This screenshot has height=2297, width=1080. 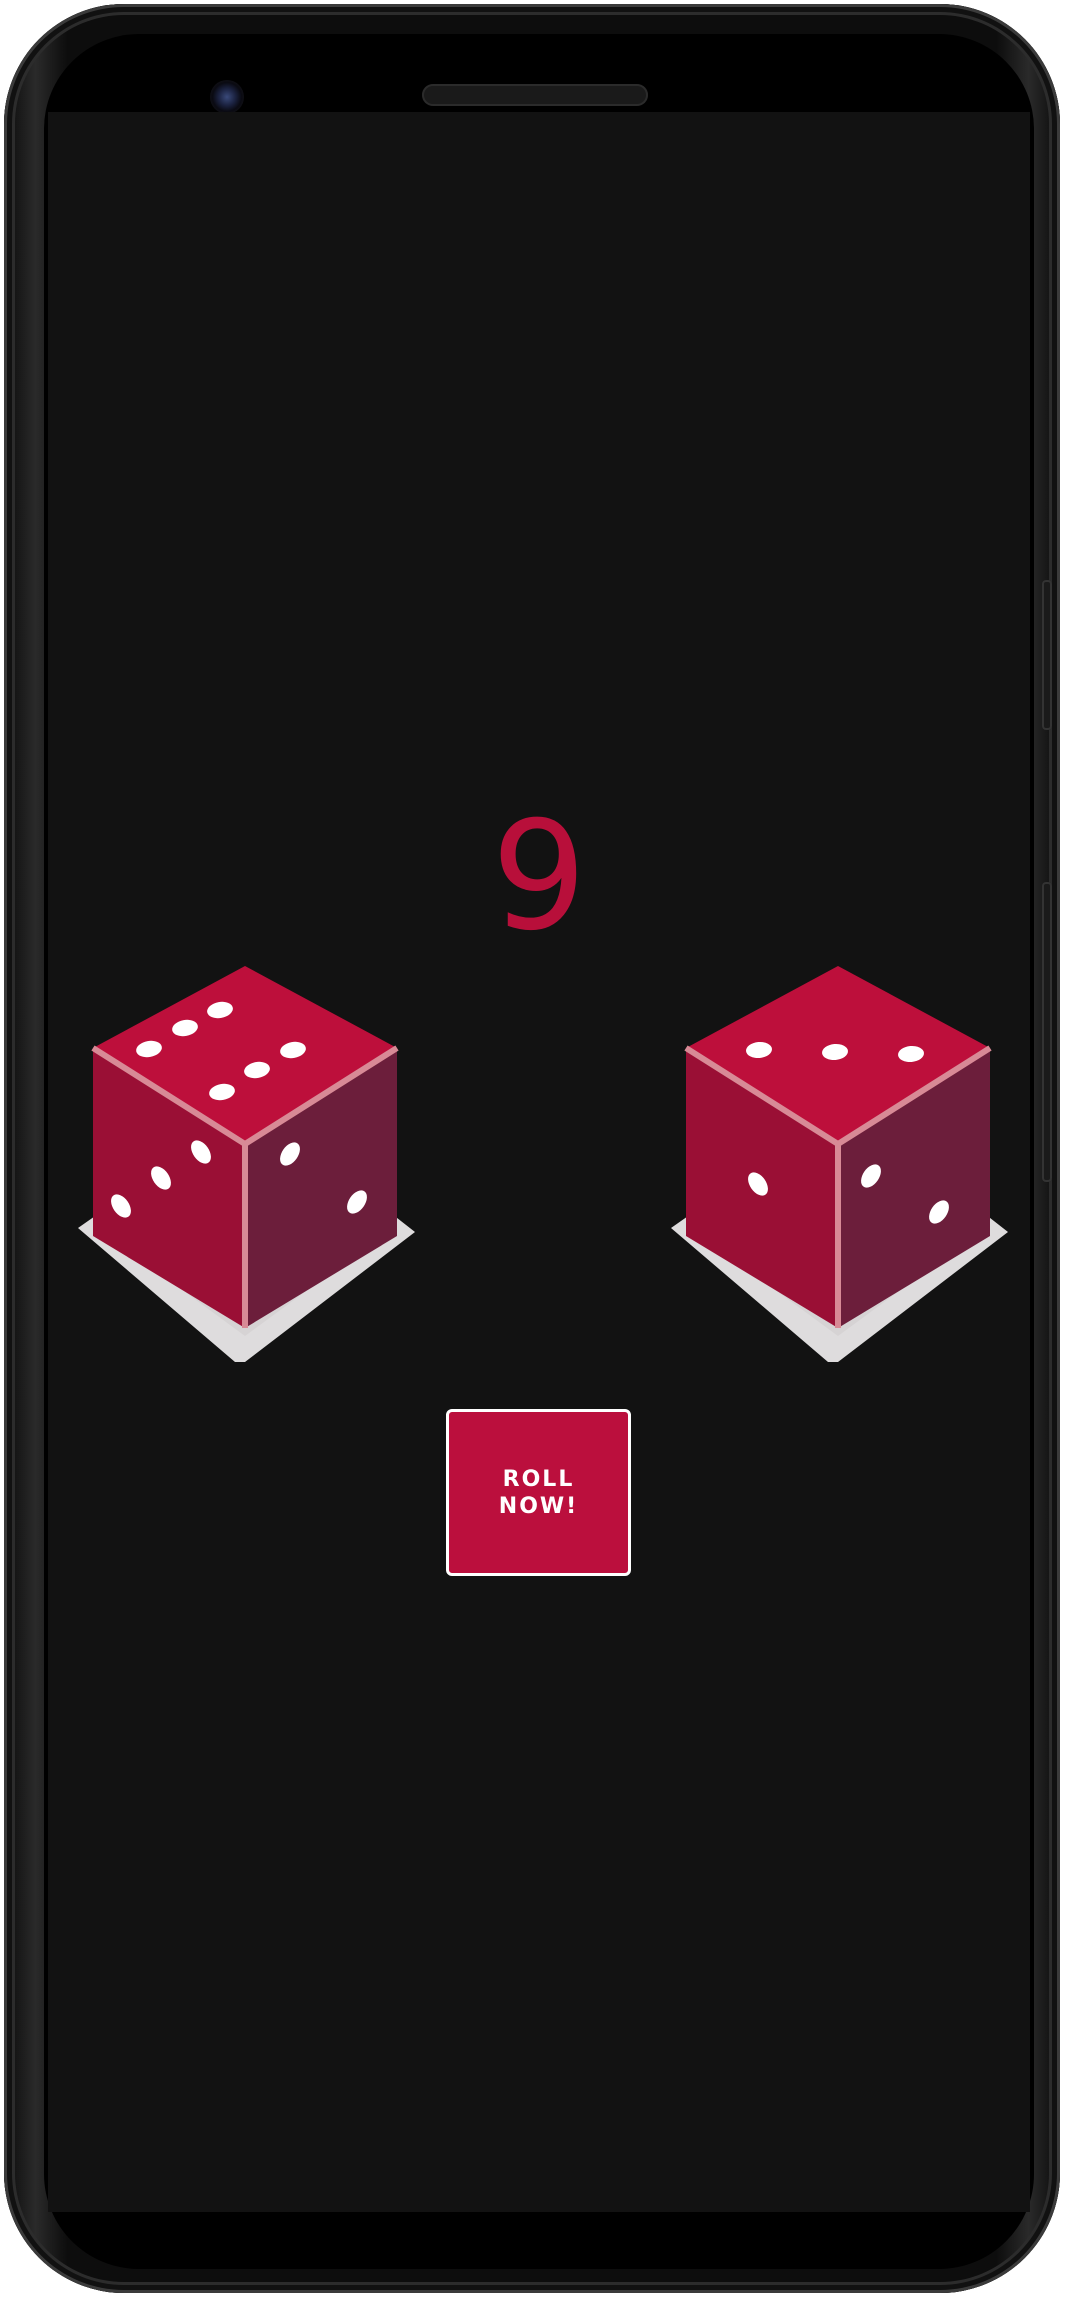 I want to click on die-left, so click(x=246, y=1164).